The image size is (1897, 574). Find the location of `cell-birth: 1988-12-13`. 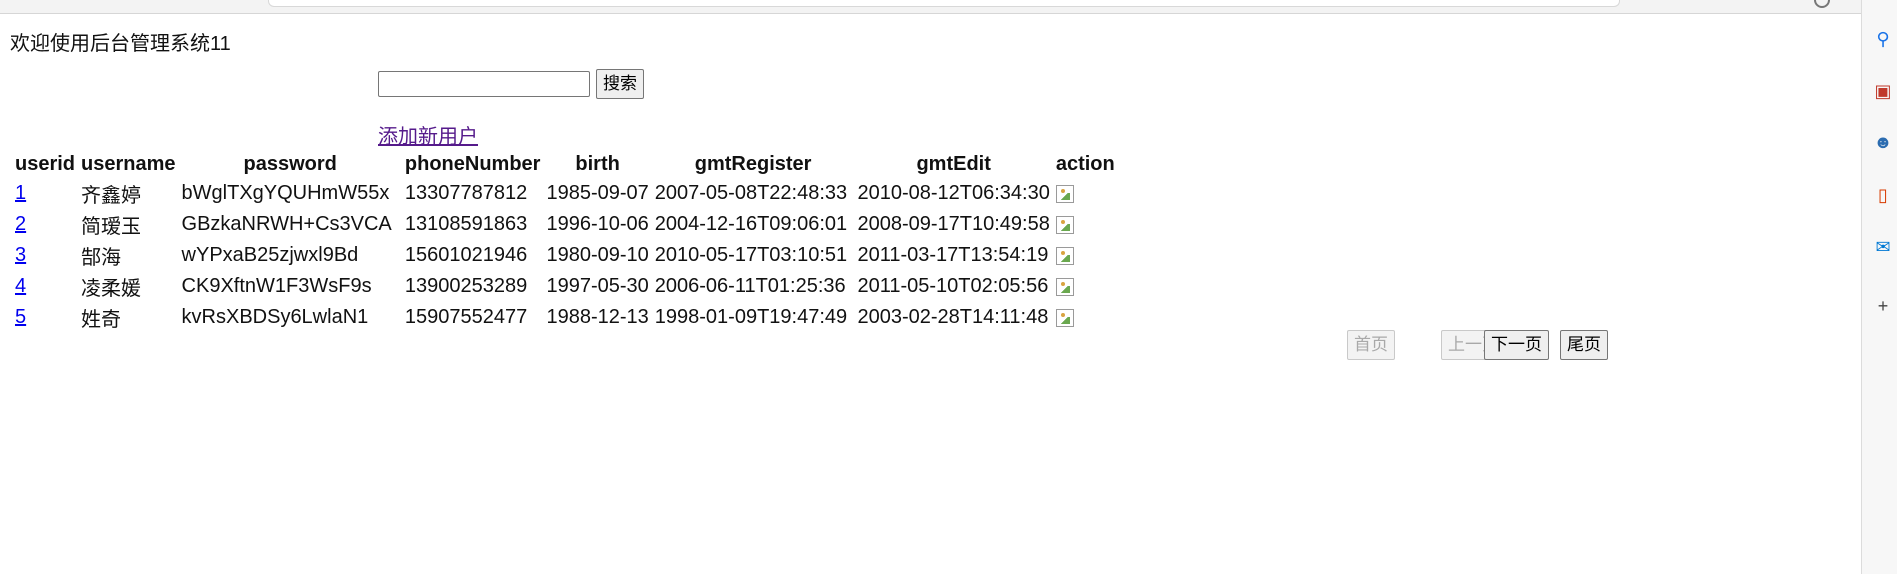

cell-birth: 1988-12-13 is located at coordinates (597, 317).